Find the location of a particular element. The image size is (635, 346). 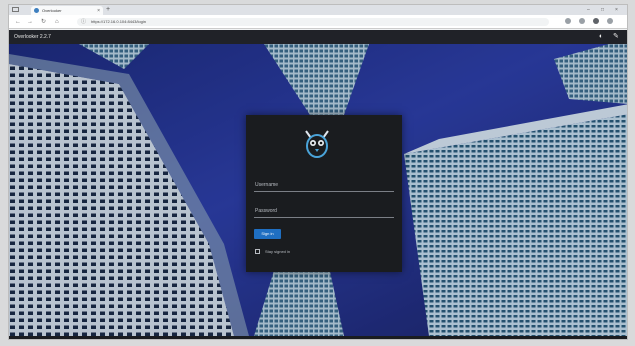

minimize-button: – is located at coordinates (588, 10).